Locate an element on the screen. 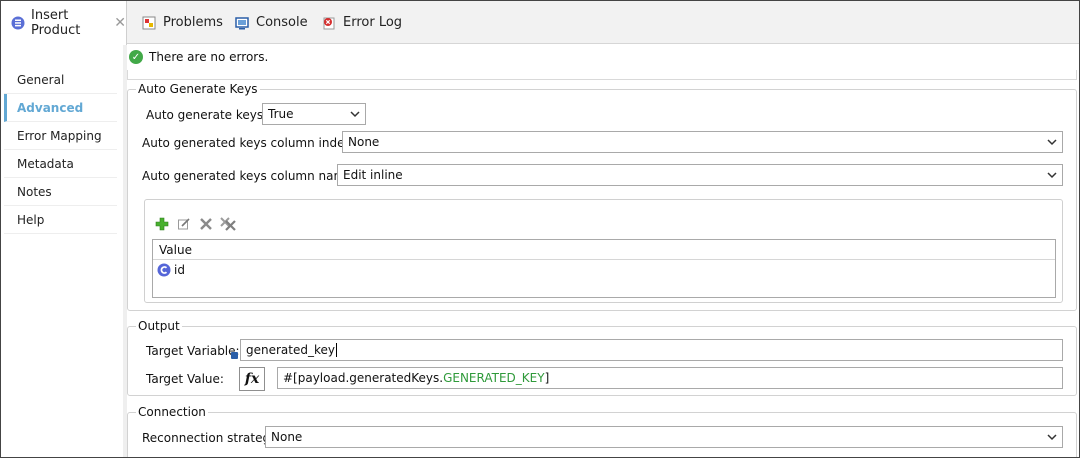  toolbar is located at coordinates (203, 224).